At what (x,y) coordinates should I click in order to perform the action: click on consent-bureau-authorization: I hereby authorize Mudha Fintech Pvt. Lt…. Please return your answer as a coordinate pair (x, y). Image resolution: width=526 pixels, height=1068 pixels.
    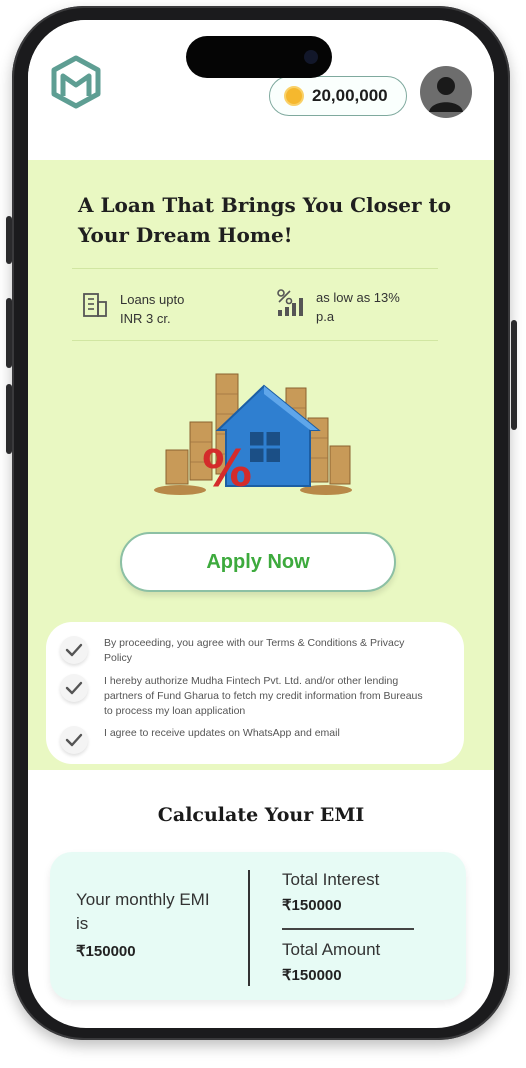
    Looking at the image, I should click on (242, 696).